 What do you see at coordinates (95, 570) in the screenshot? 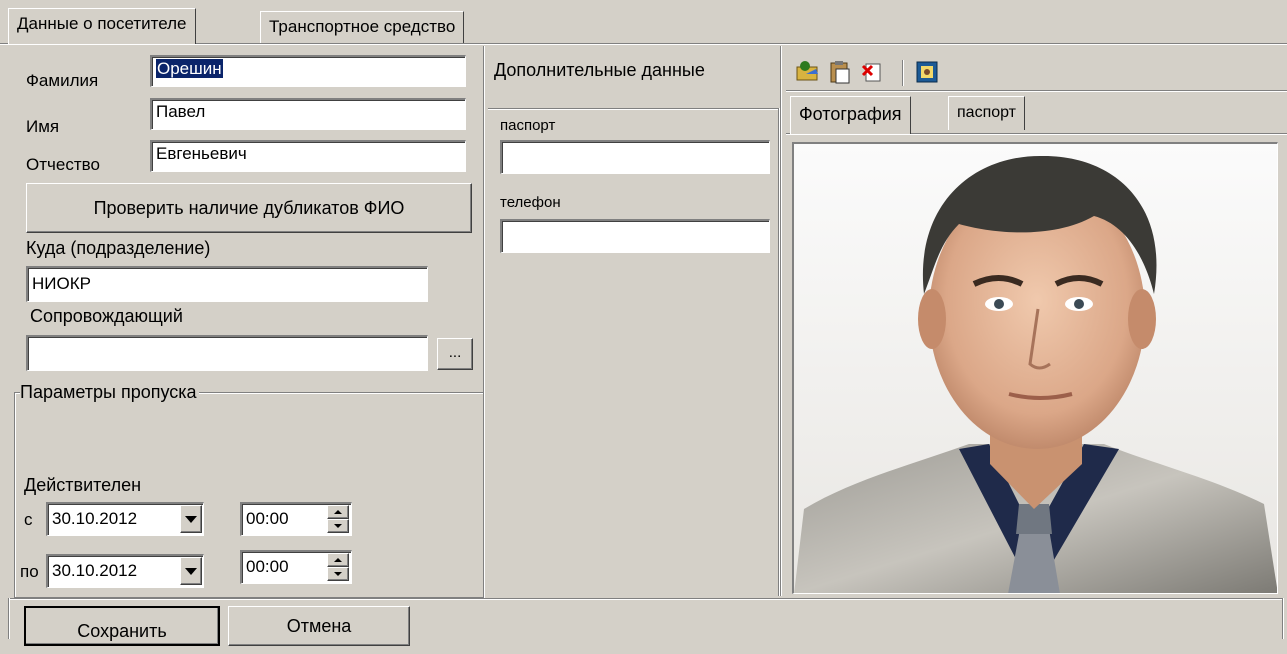
I see `to-date-value: 30.10.2012` at bounding box center [95, 570].